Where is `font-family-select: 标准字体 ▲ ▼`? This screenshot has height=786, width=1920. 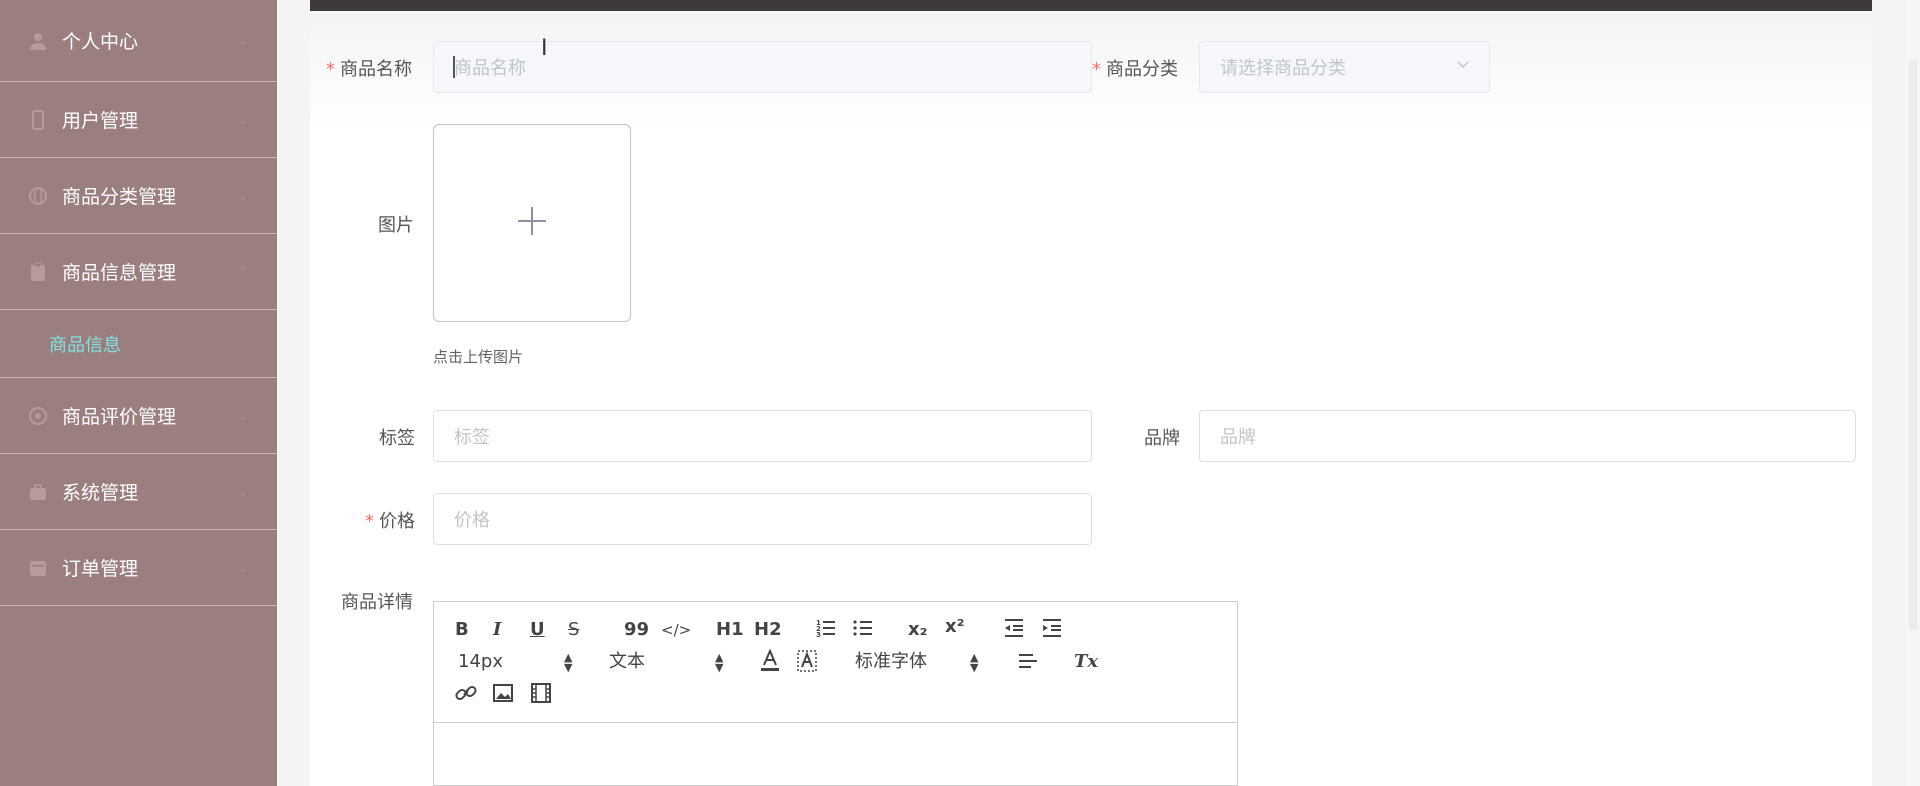 font-family-select: 标准字体 ▲ ▼ is located at coordinates (916, 662).